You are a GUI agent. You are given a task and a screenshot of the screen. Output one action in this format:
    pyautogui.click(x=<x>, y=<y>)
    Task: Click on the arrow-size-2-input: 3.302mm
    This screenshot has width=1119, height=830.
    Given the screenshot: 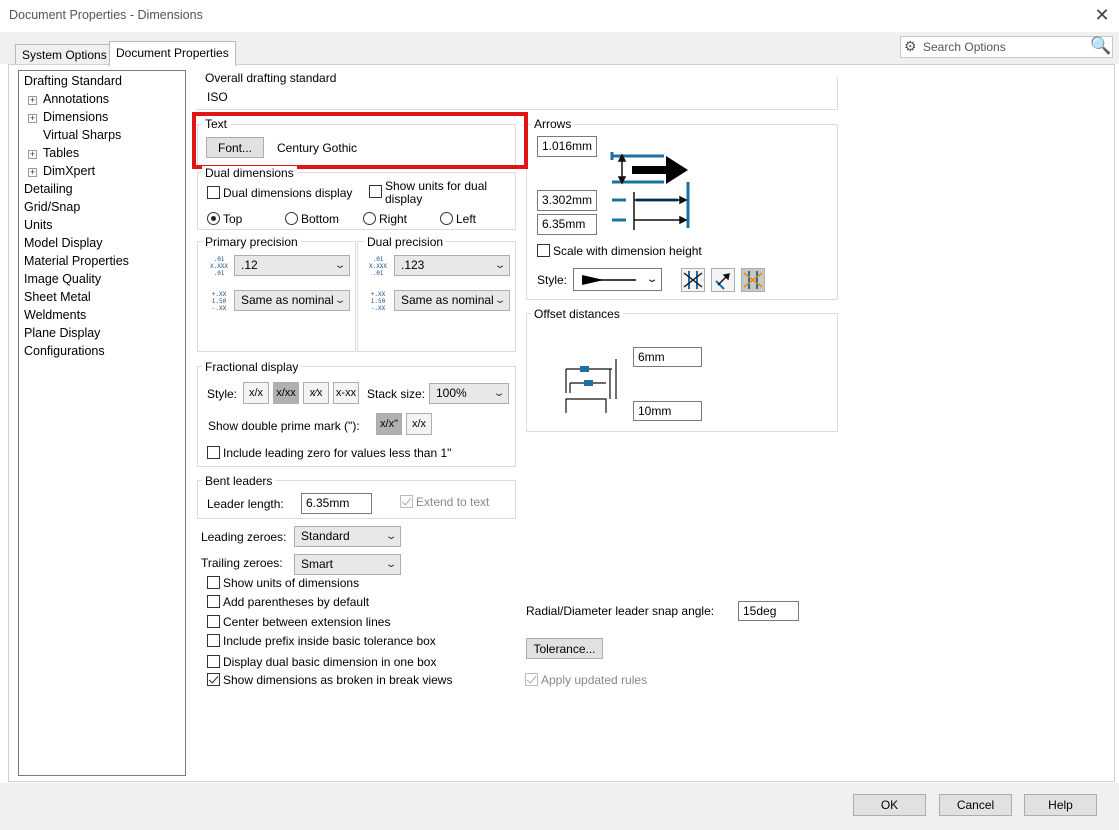 What is the action you would take?
    pyautogui.click(x=567, y=200)
    